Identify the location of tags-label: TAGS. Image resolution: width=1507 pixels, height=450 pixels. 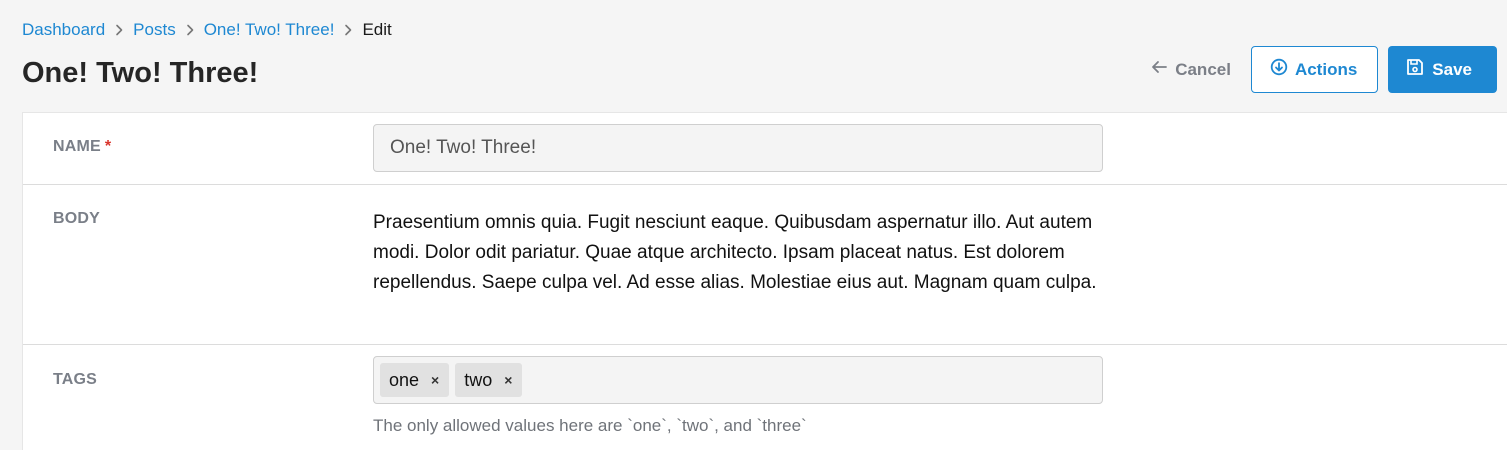
(75, 379).